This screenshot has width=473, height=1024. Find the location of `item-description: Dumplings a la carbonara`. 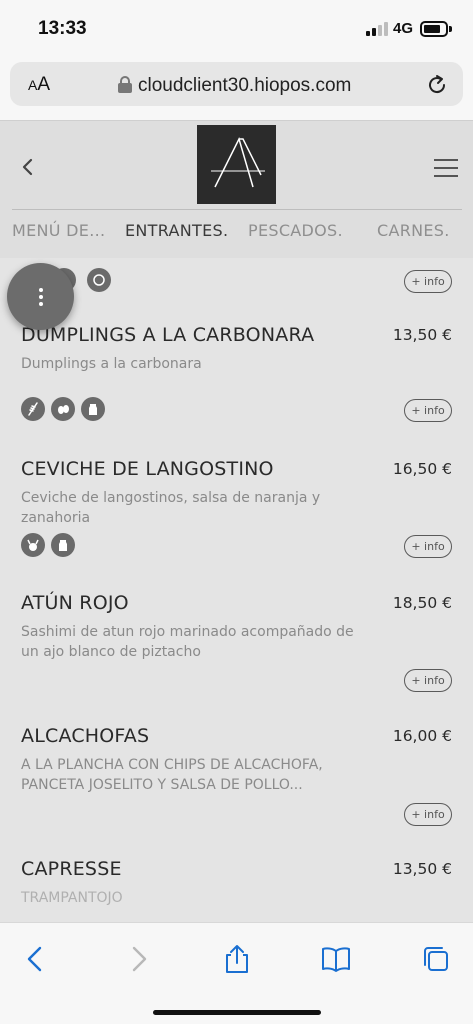

item-description: Dumplings a la carbonara is located at coordinates (111, 364).